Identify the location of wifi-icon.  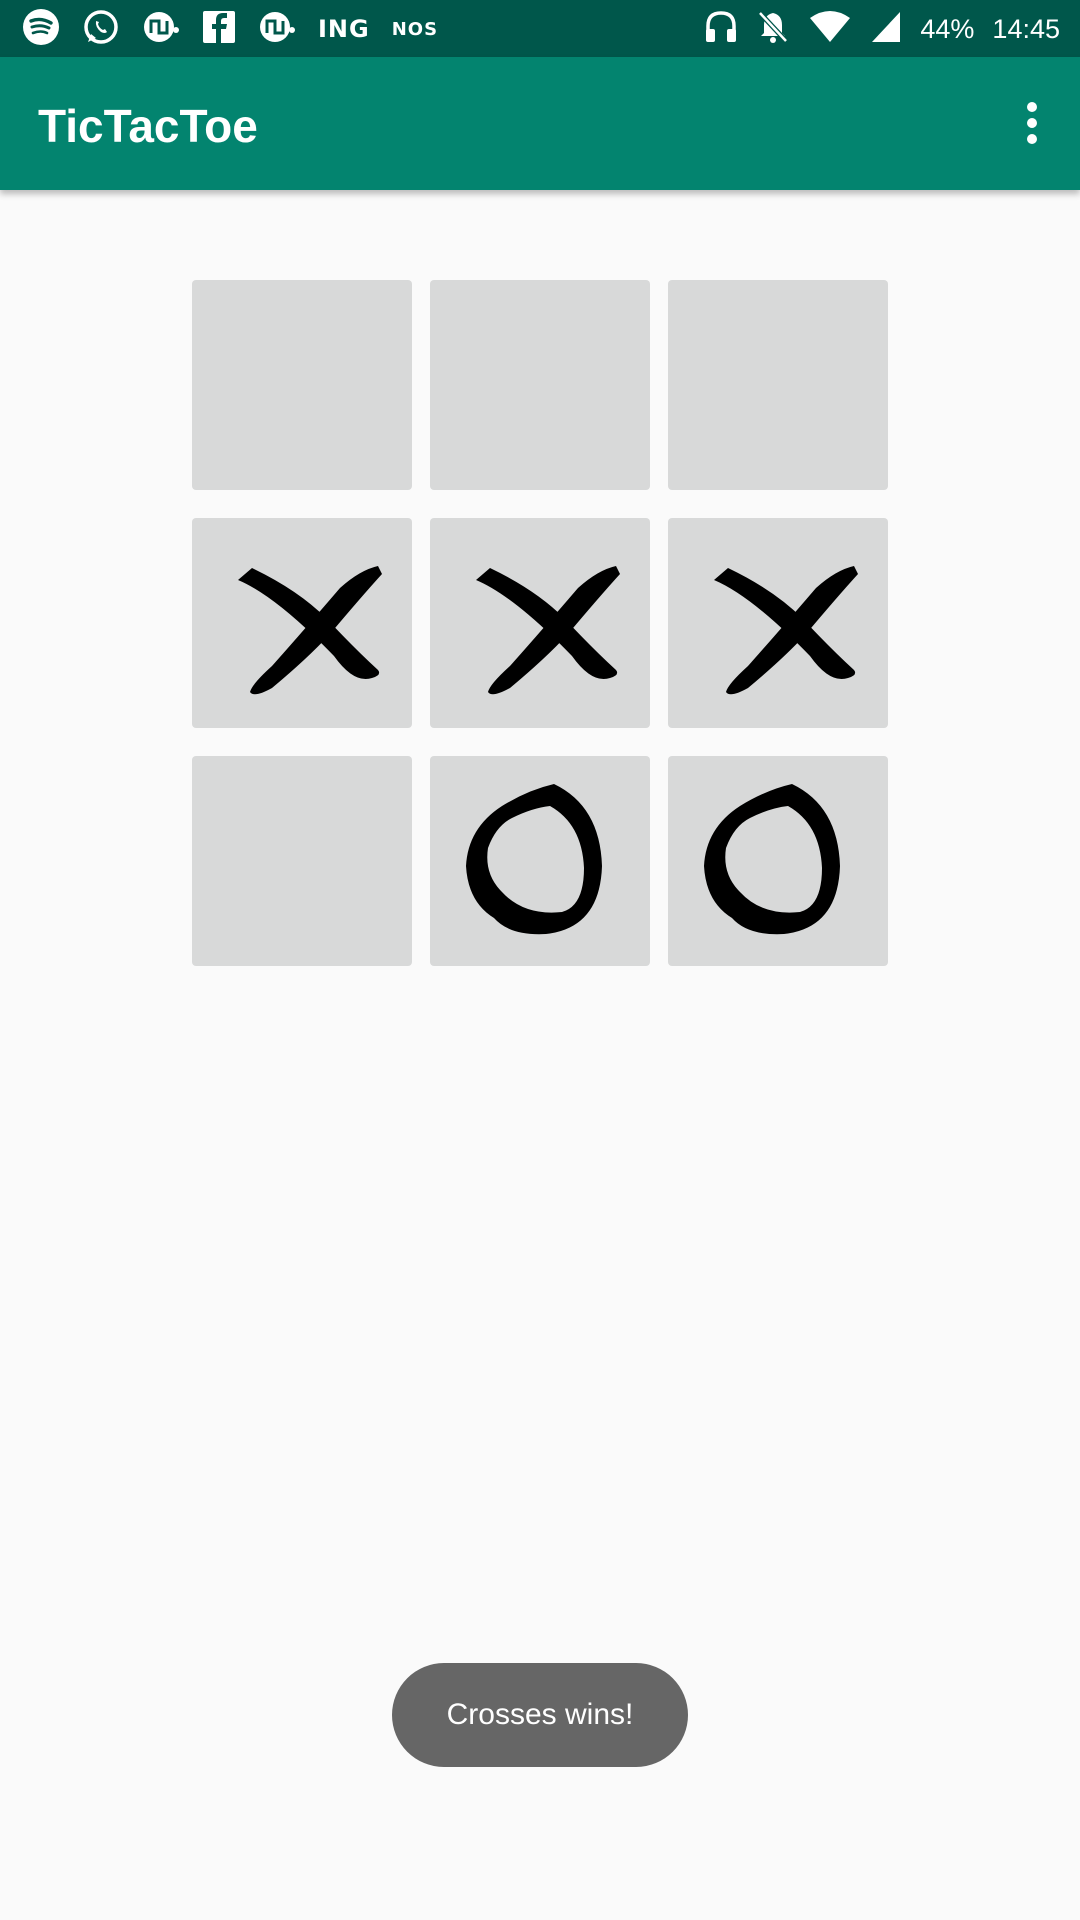
(830, 29).